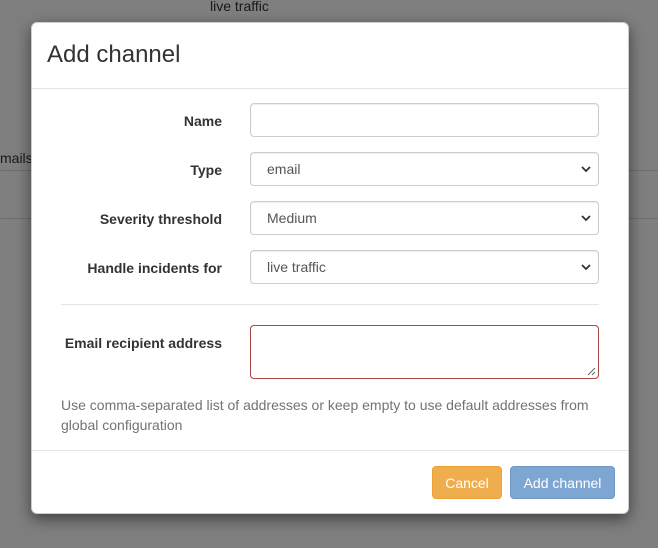  What do you see at coordinates (424, 218) in the screenshot?
I see `severity-threshold-select: Medium` at bounding box center [424, 218].